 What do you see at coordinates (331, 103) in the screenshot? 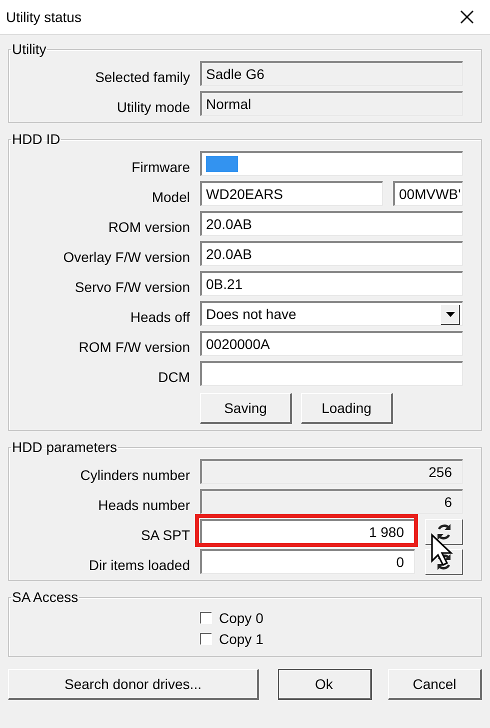
I see `readonly-field: Normal` at bounding box center [331, 103].